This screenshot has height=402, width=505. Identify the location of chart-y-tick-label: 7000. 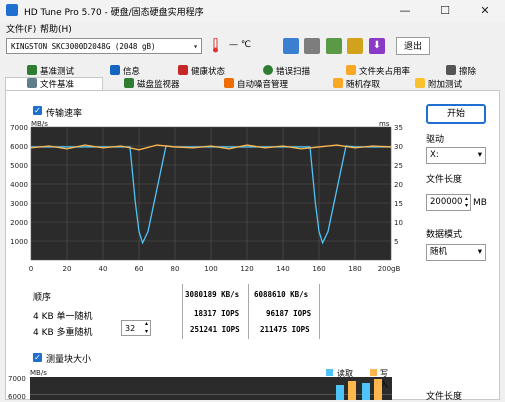
(19, 128).